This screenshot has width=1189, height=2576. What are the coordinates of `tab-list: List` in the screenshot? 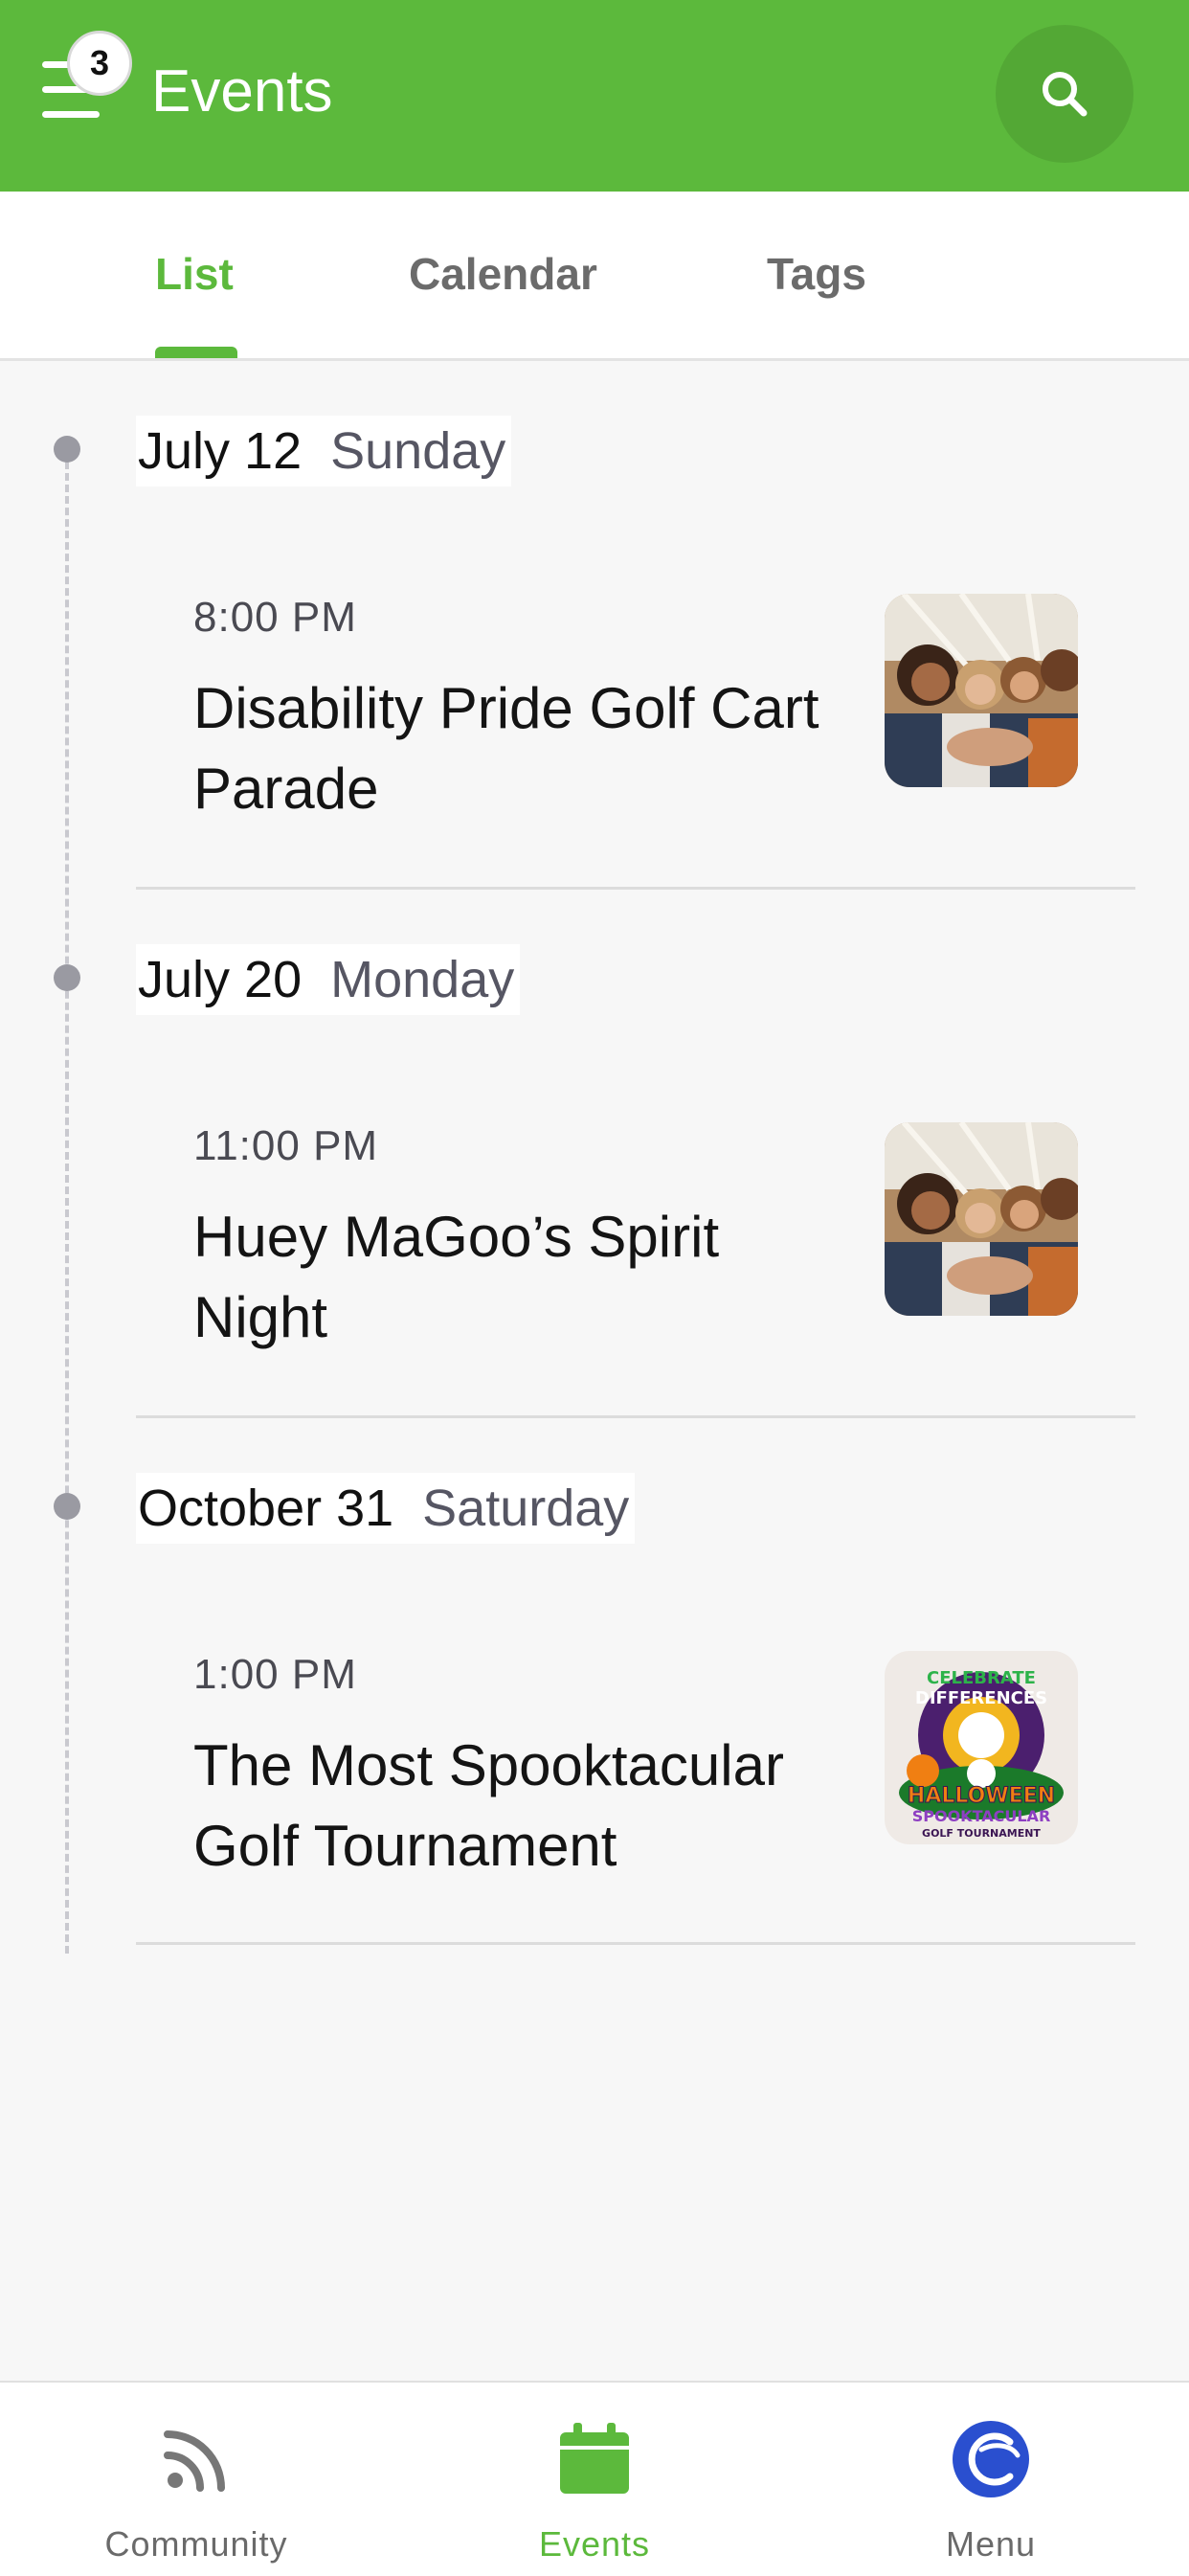 It's located at (194, 274).